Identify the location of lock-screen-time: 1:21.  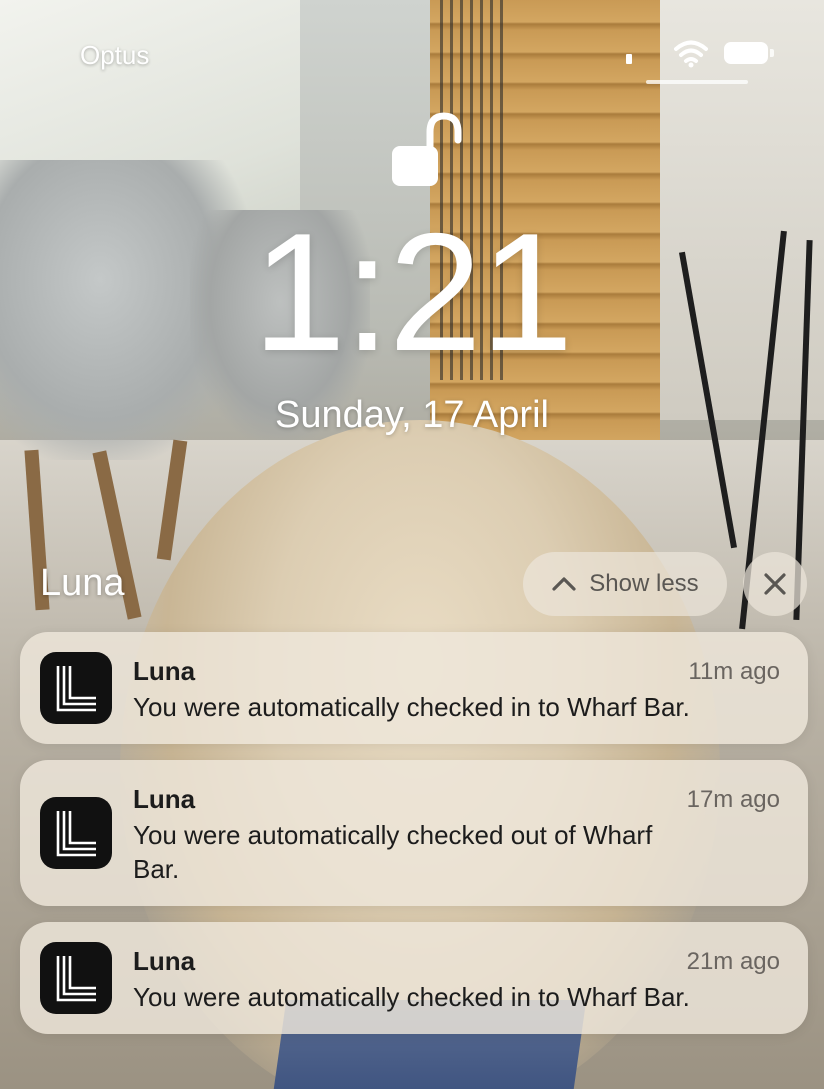
(413, 292).